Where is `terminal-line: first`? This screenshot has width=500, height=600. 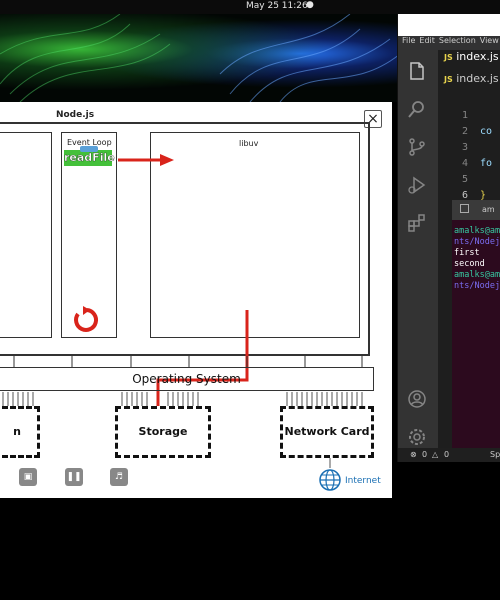
terminal-line: first is located at coordinates (467, 253).